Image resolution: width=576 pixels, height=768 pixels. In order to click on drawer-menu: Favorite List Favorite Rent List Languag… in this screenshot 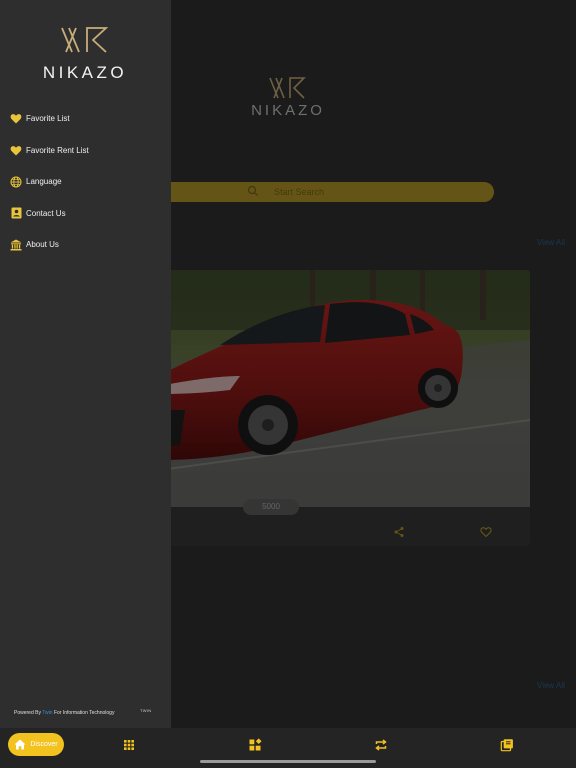, I will do `click(89, 182)`.